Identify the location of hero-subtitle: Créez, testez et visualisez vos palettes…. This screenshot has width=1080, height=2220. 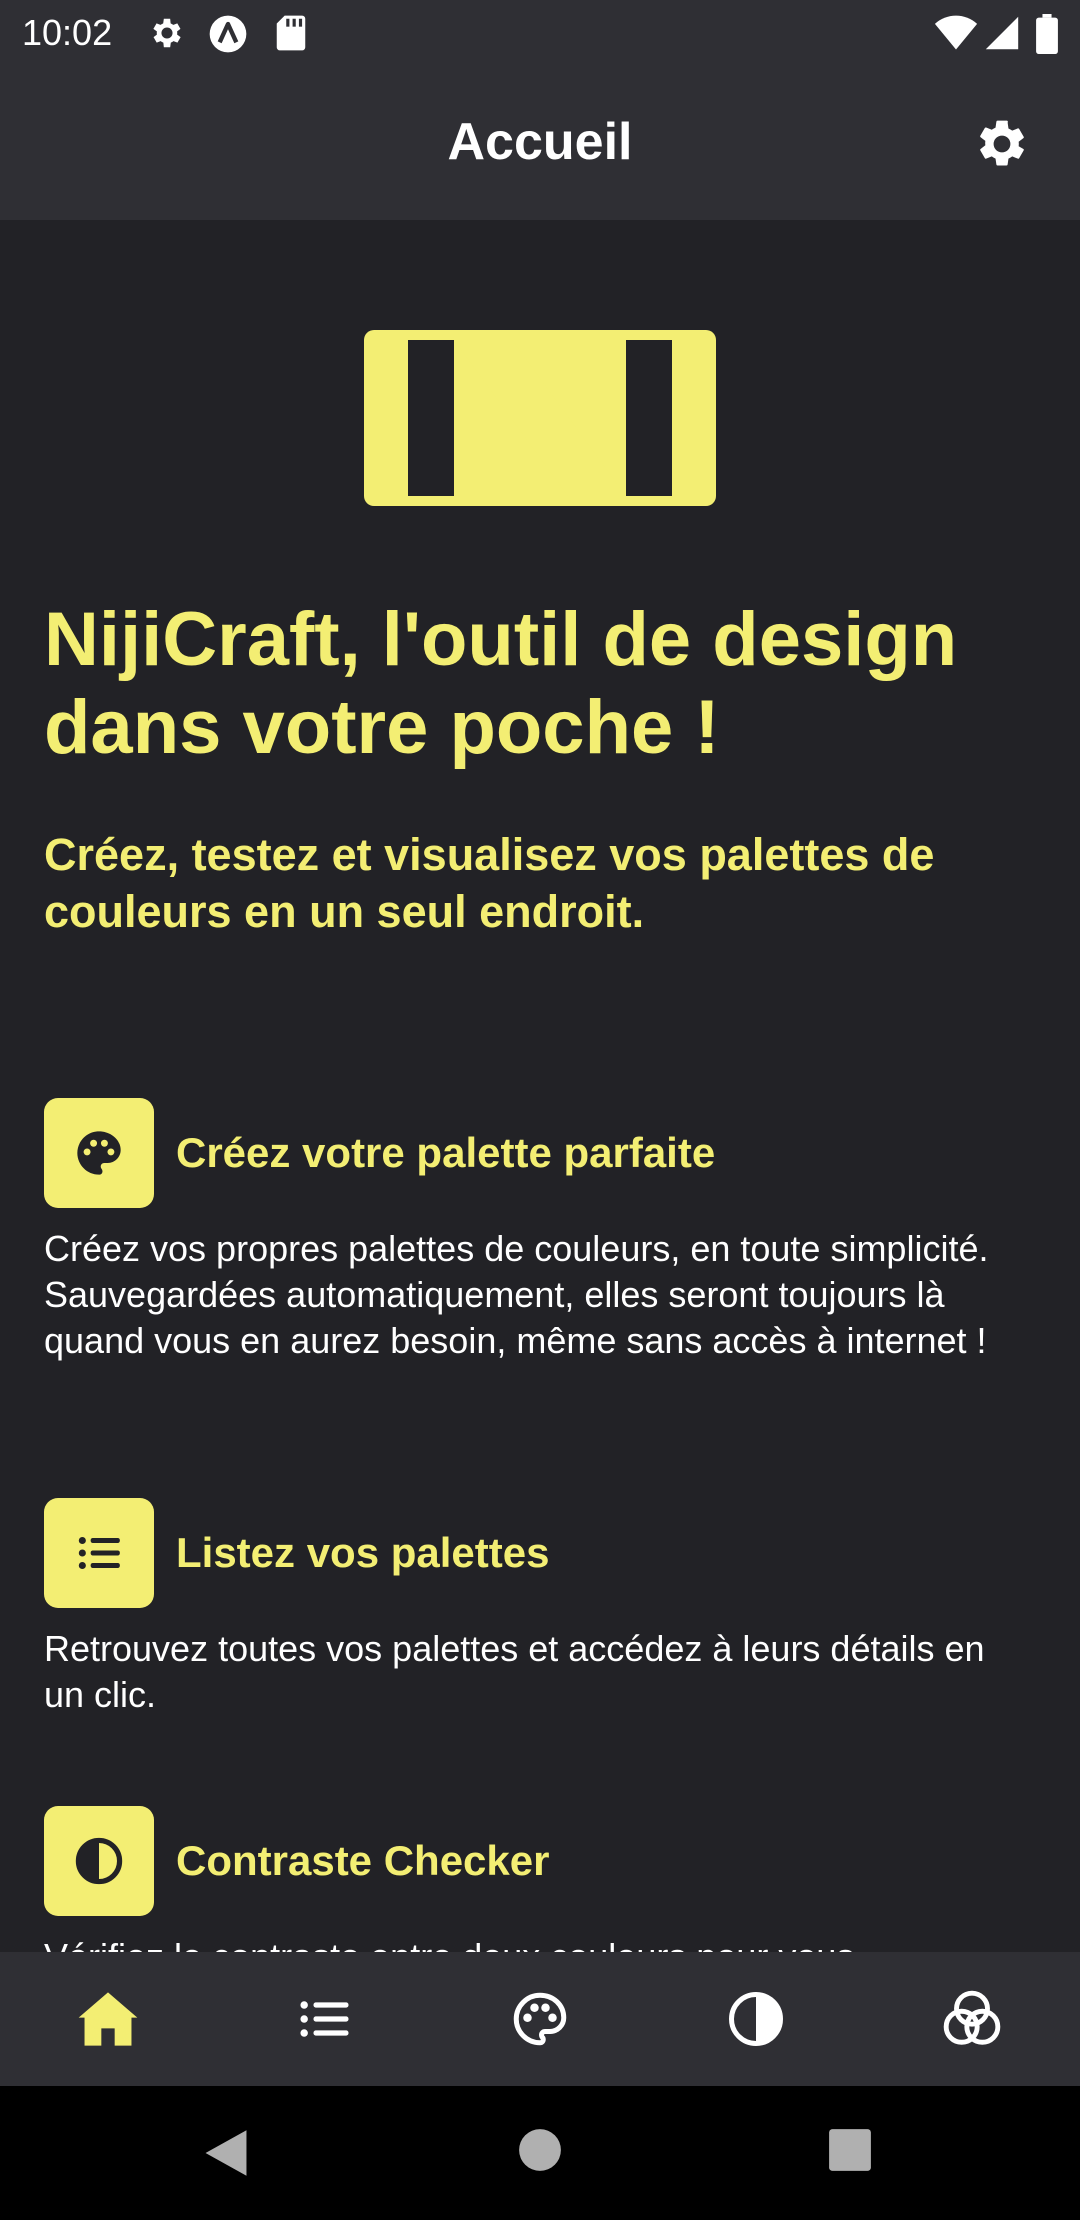
(489, 883).